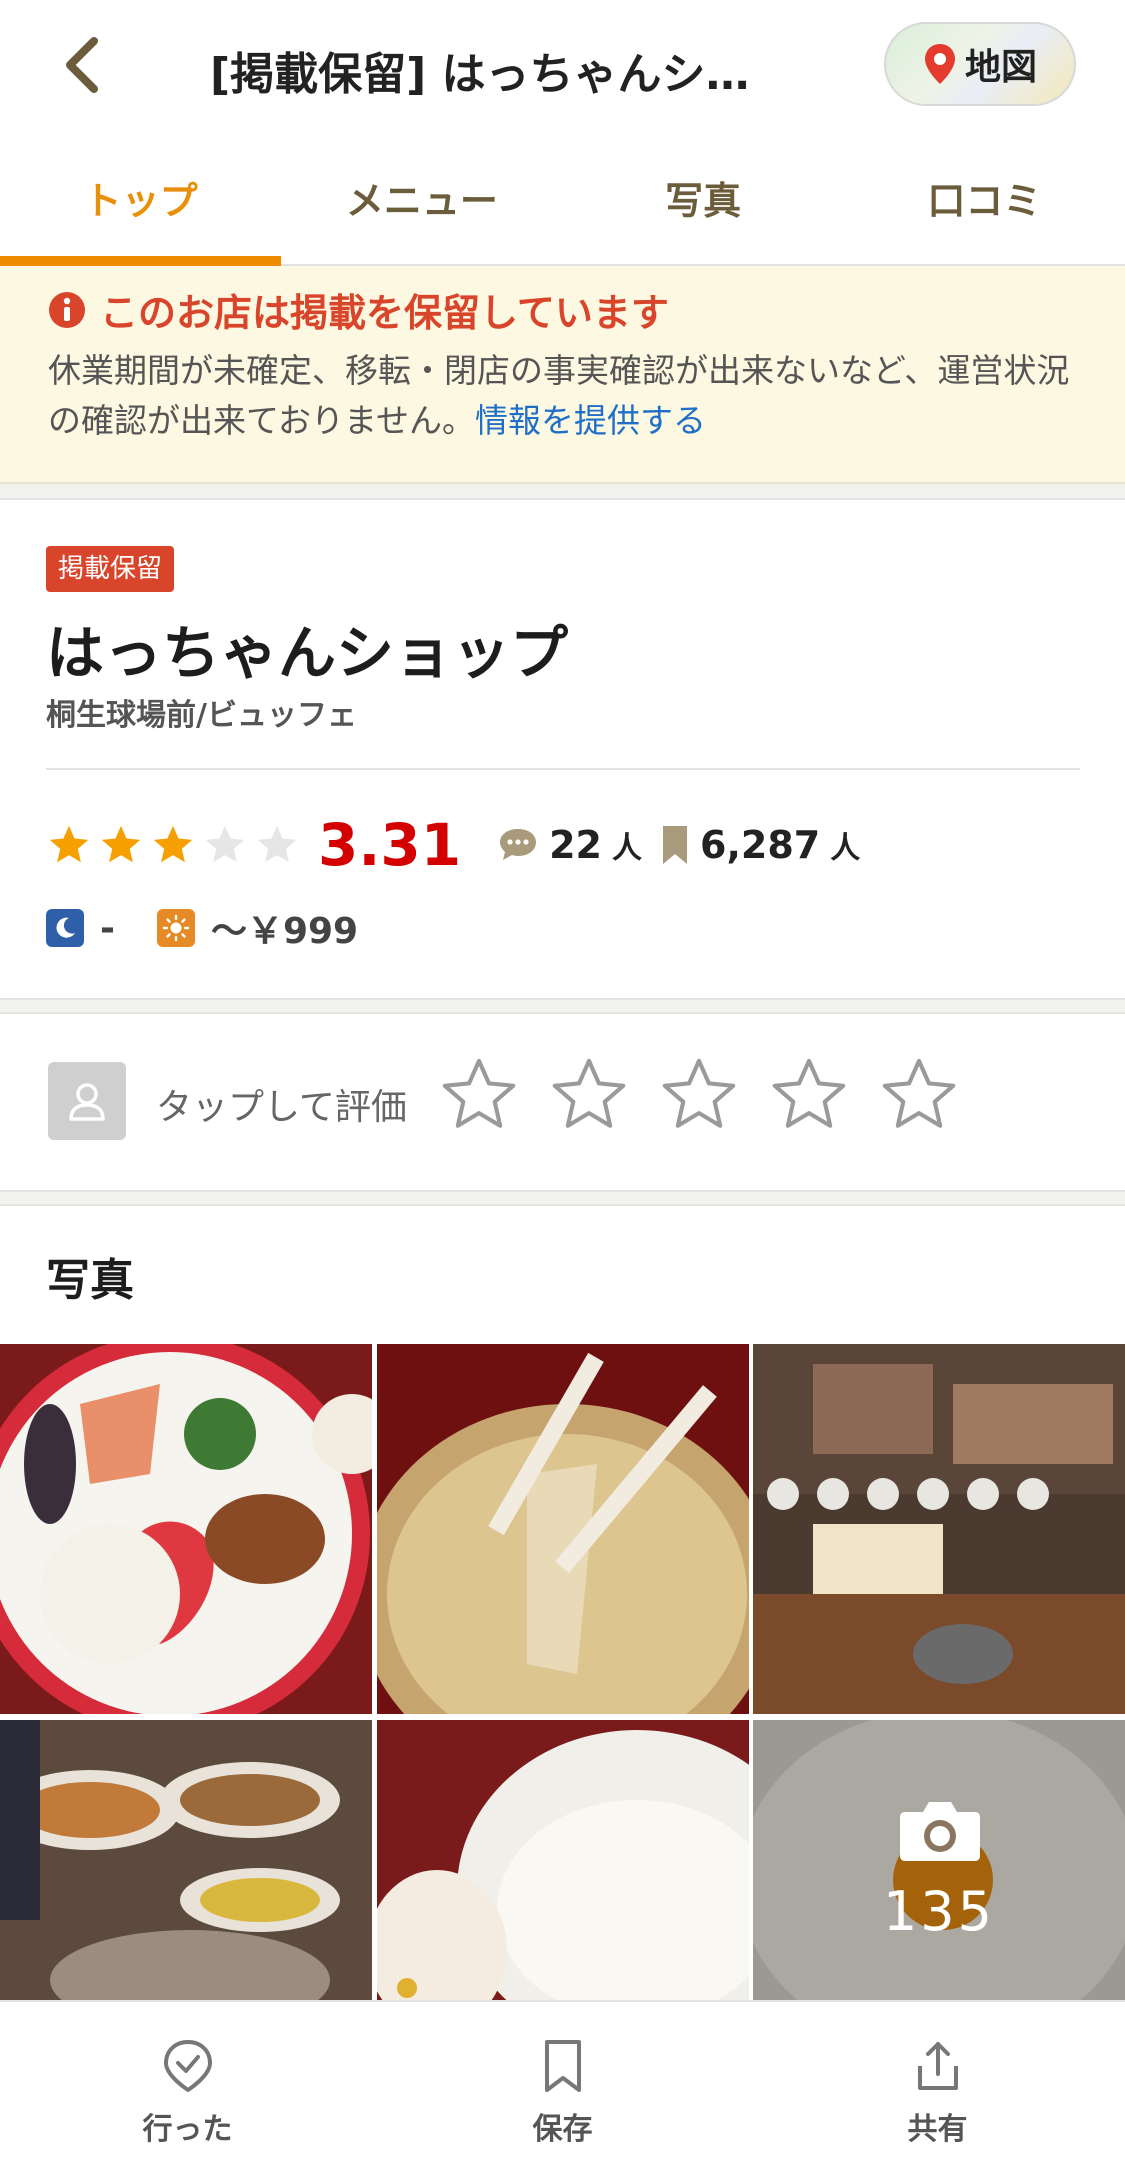 This screenshot has height=2184, width=1125. I want to click on rate-stars, so click(699, 1095).